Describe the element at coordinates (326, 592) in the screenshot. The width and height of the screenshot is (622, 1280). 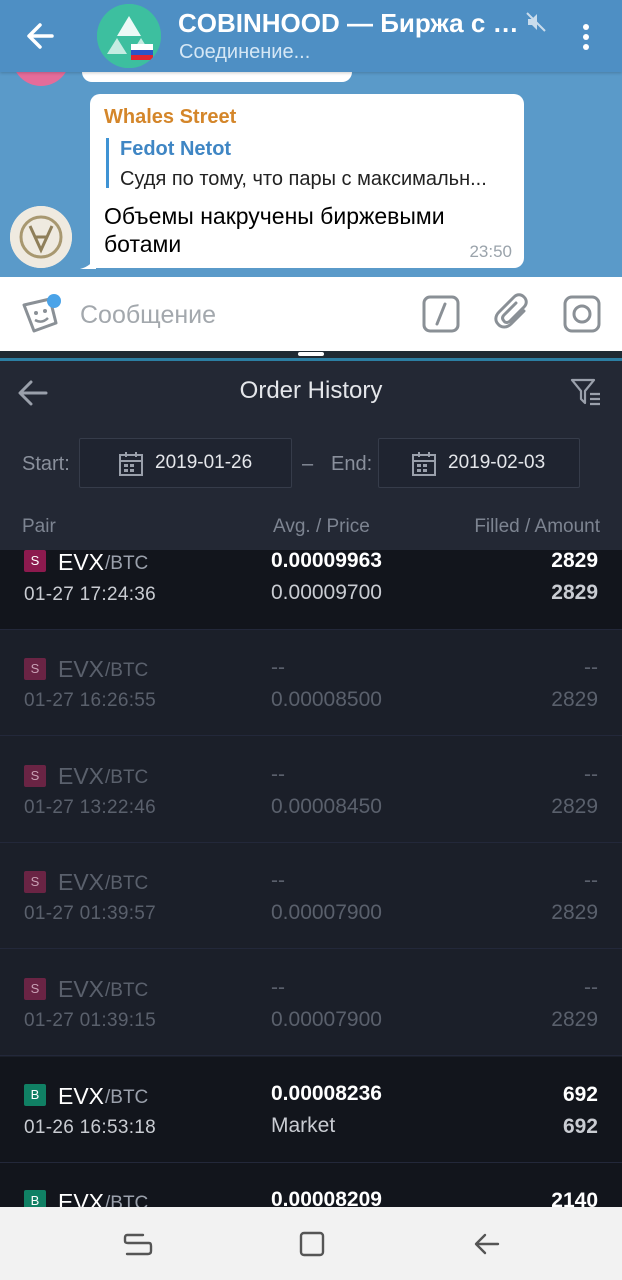
I see `order-price: 0.00009700` at that location.